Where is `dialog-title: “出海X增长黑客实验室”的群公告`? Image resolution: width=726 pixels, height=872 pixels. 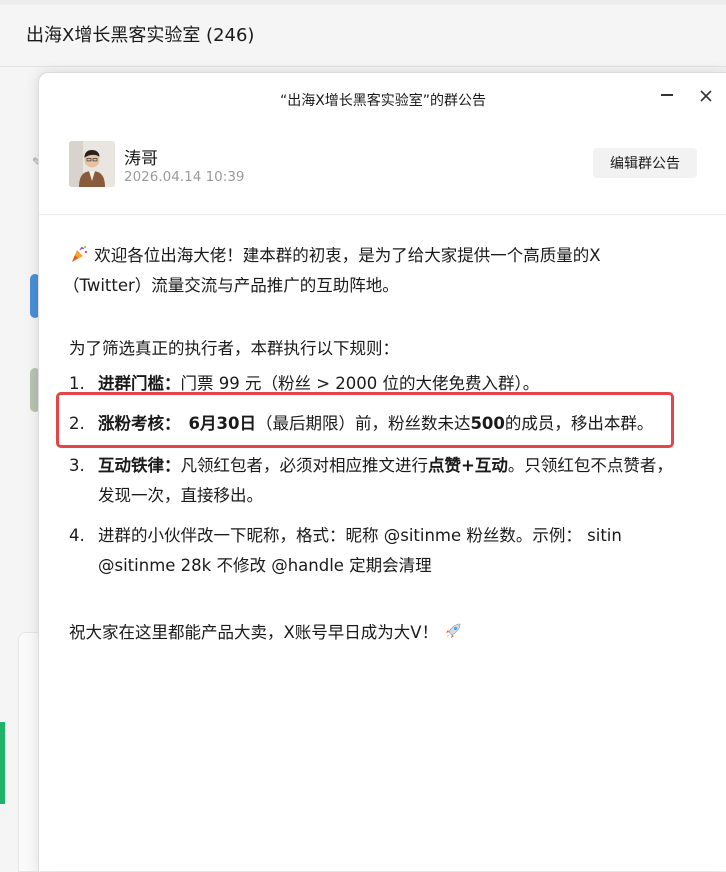 dialog-title: “出海X增长黑客实验室”的群公告 is located at coordinates (383, 101).